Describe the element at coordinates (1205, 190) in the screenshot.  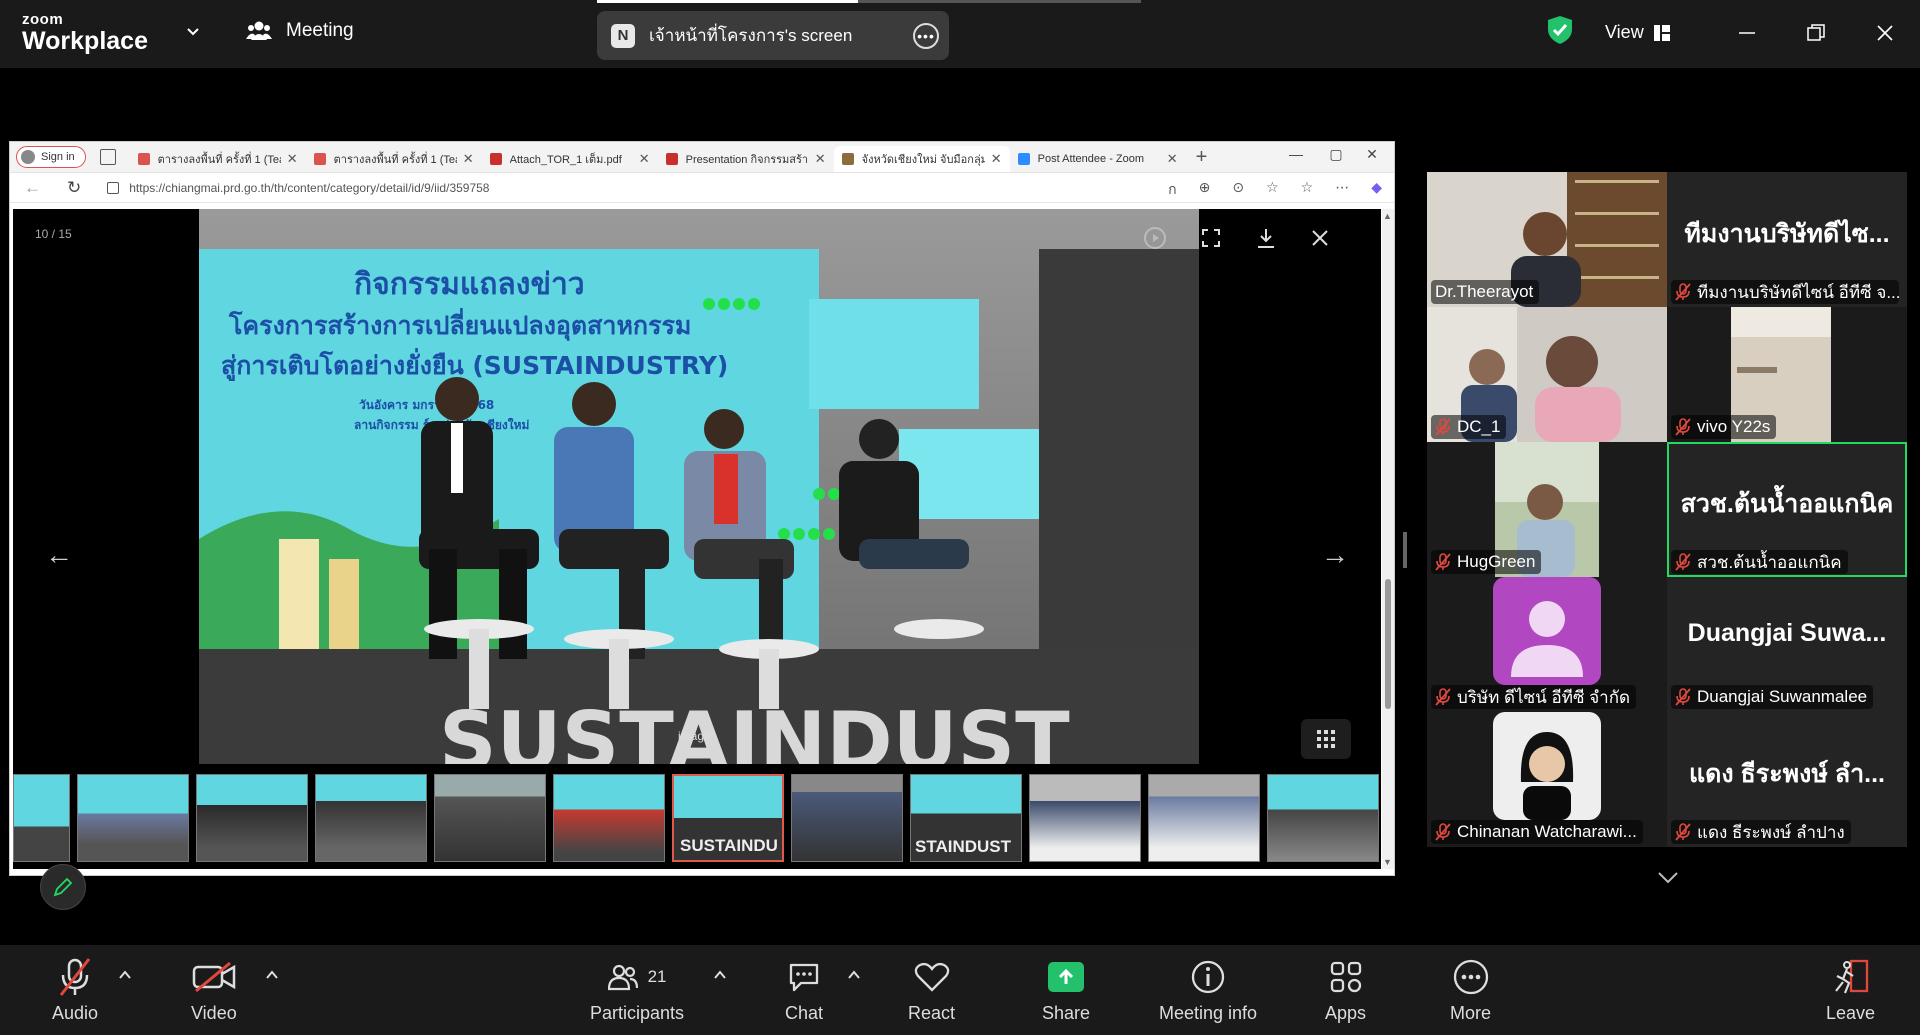
I see `zoom-icon: ⊕` at that location.